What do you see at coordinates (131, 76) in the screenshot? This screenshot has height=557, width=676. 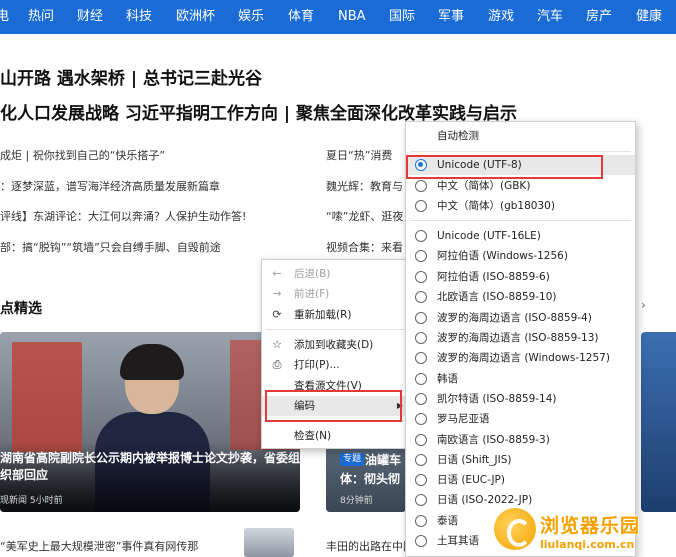 I see `headline-1: 山开路 遇水架桥 | 总书记三赴光谷` at bounding box center [131, 76].